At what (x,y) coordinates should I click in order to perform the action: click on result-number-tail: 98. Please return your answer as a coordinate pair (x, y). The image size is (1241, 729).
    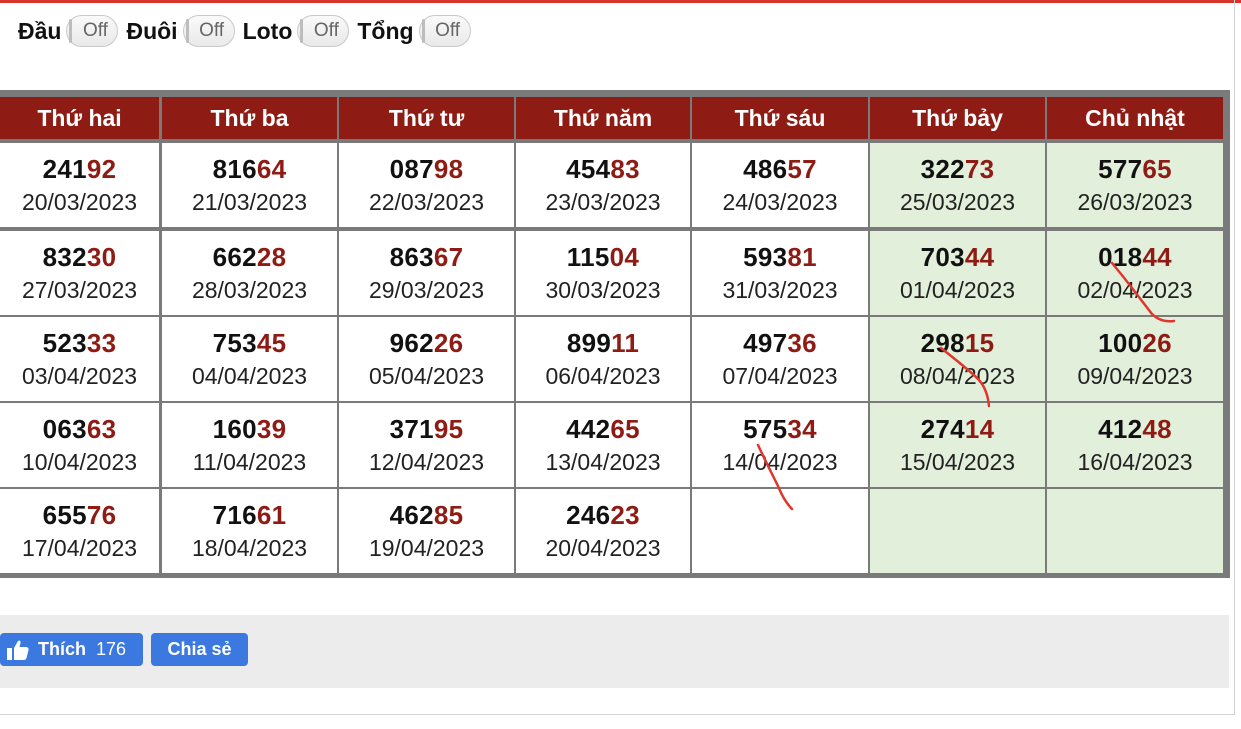
    Looking at the image, I should click on (448, 169).